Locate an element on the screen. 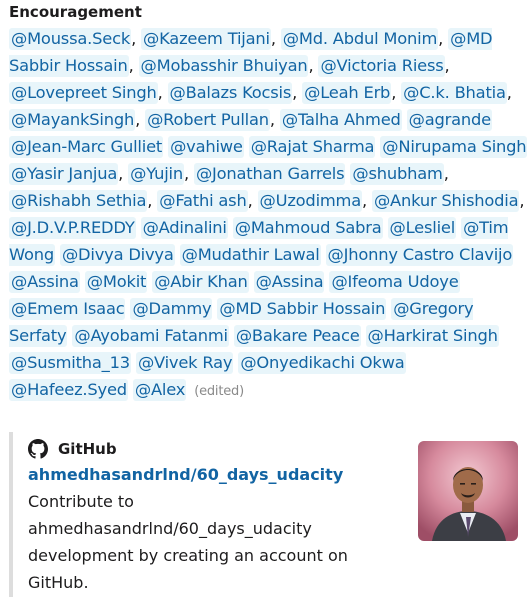  mention-link: @agrande is located at coordinates (449, 120).